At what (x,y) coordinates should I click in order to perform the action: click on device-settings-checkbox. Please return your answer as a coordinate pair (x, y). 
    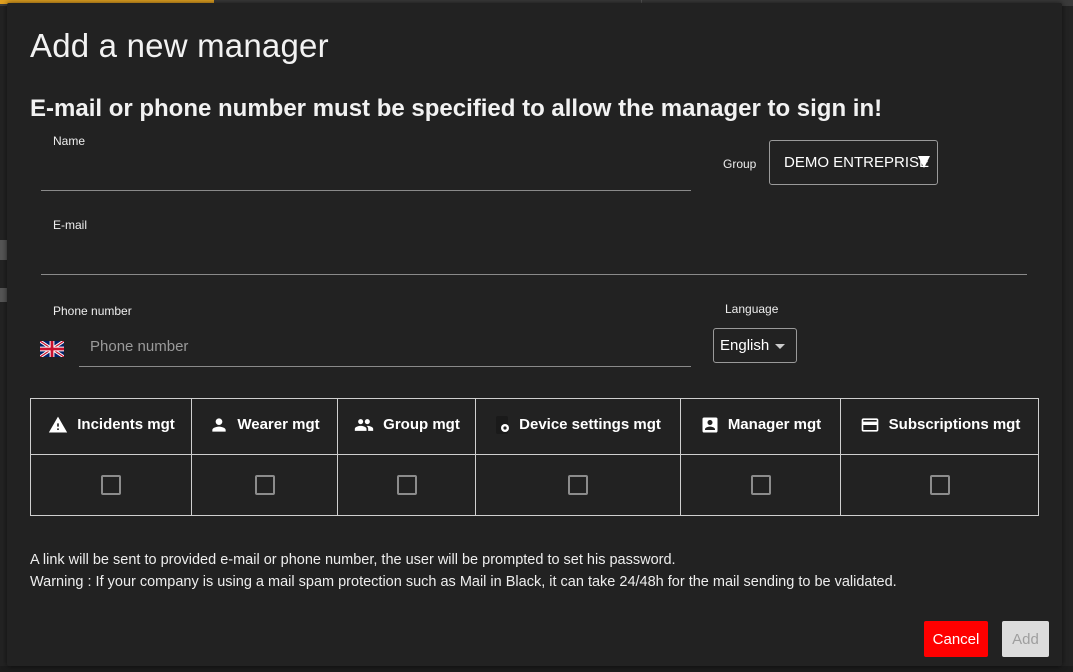
    Looking at the image, I should click on (578, 485).